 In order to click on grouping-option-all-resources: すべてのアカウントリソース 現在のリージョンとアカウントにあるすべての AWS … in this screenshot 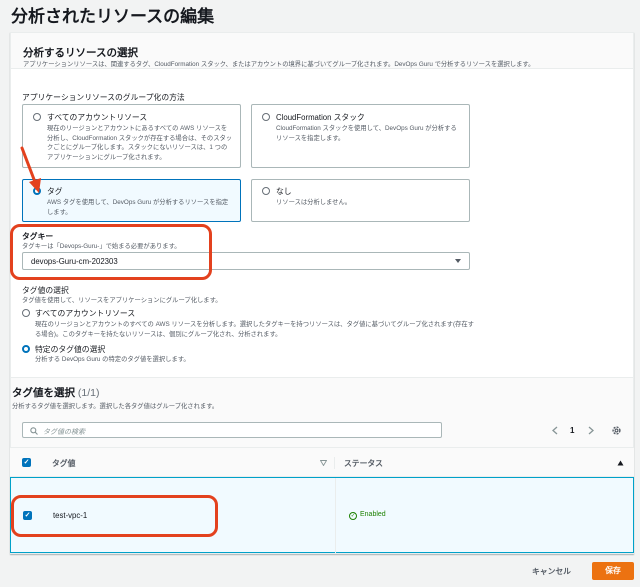, I will do `click(131, 136)`.